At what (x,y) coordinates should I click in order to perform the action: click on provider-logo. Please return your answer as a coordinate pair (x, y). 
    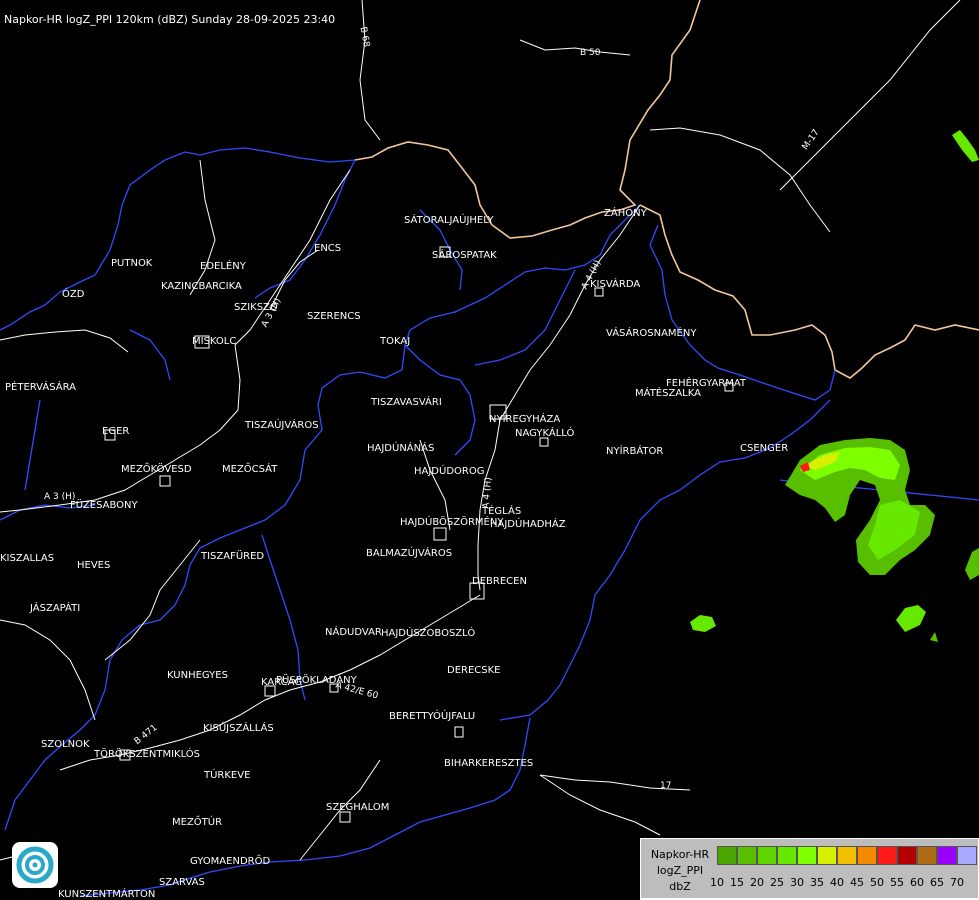
    Looking at the image, I should click on (35, 865).